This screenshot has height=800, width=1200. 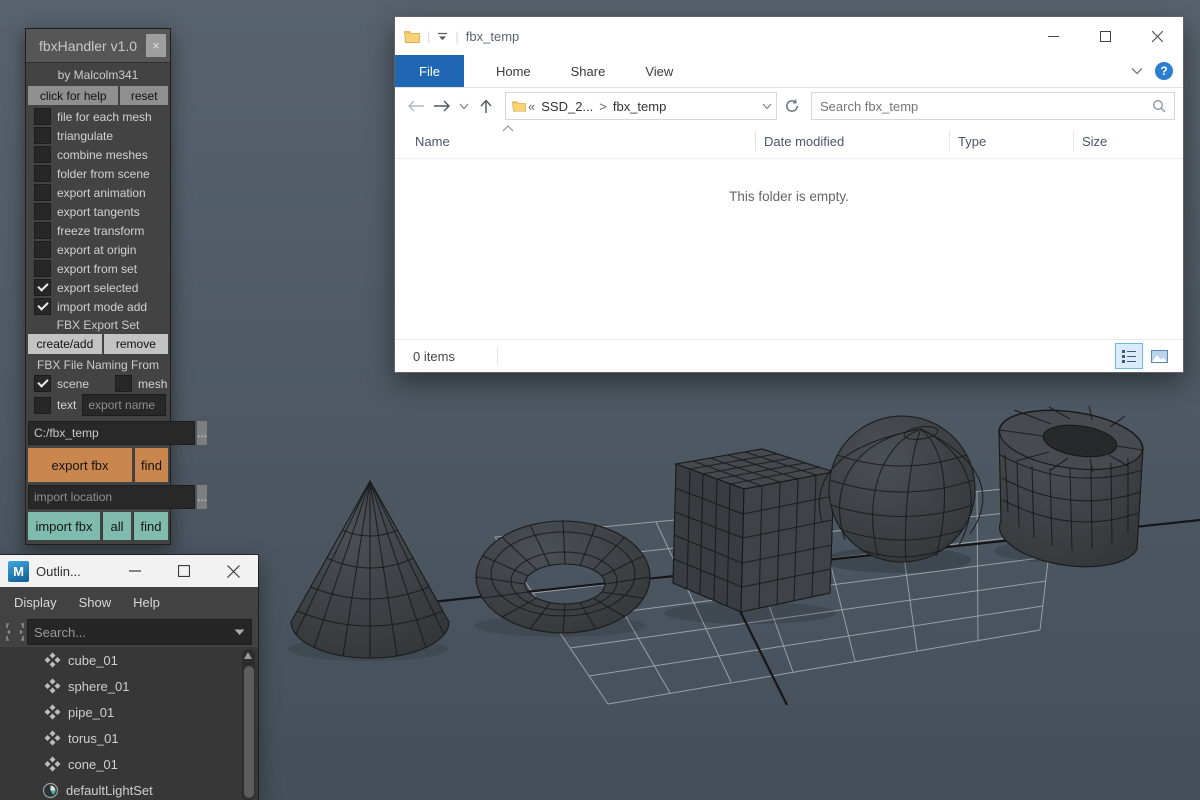 What do you see at coordinates (513, 71) in the screenshot?
I see `tab-home: Home` at bounding box center [513, 71].